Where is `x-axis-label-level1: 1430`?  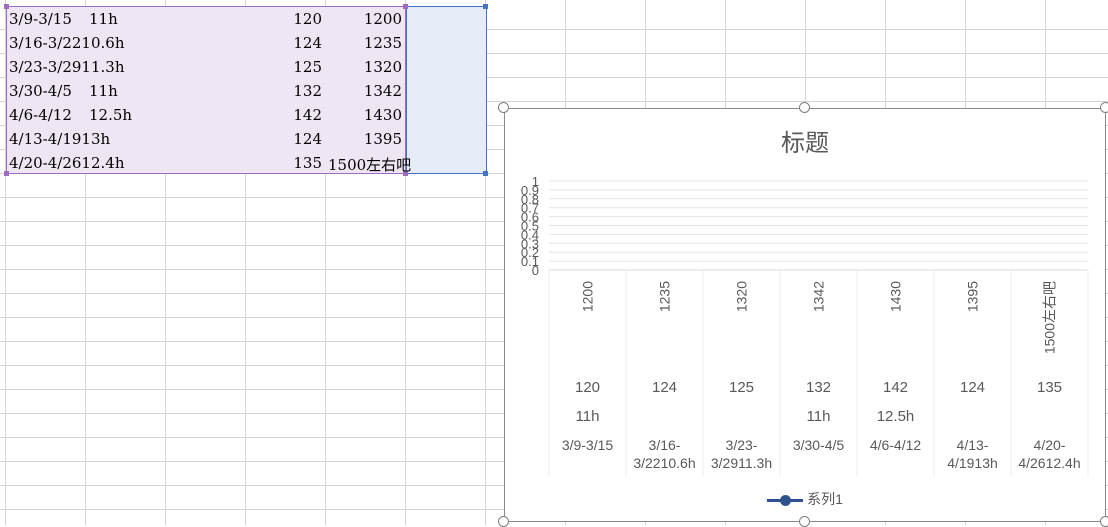 x-axis-label-level1: 1430 is located at coordinates (896, 296).